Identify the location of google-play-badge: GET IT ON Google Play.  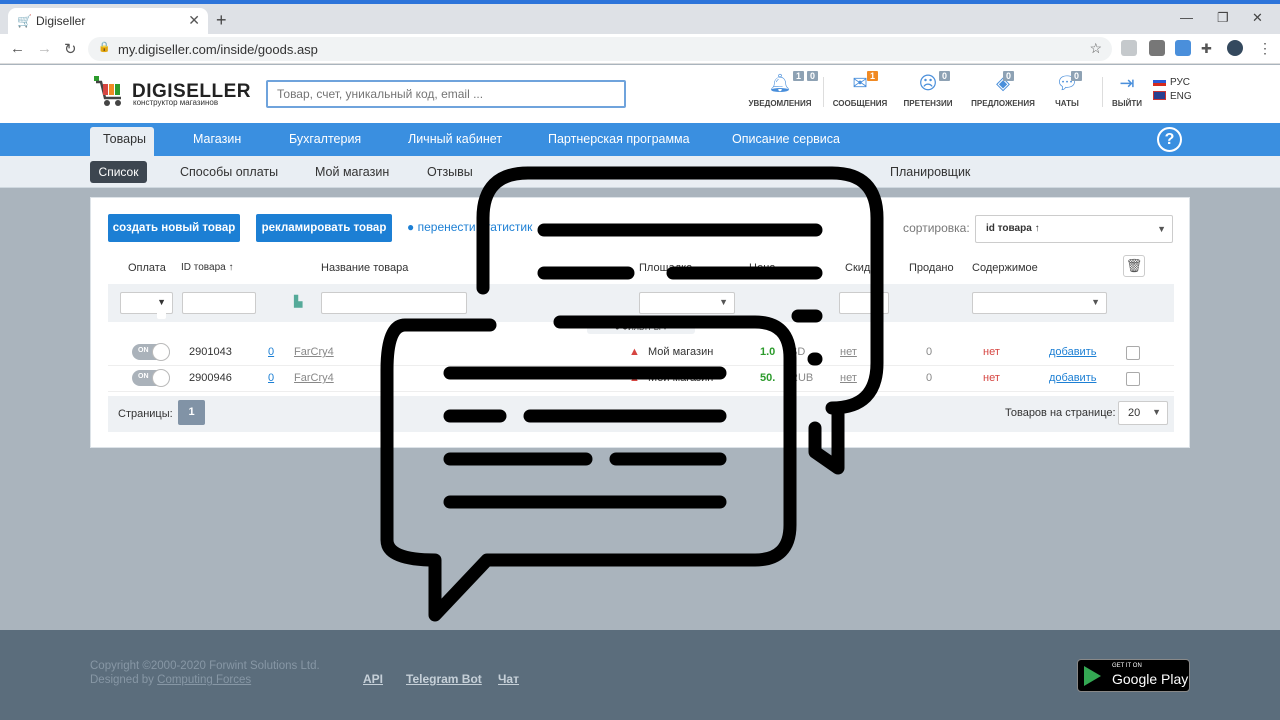
(1133, 675).